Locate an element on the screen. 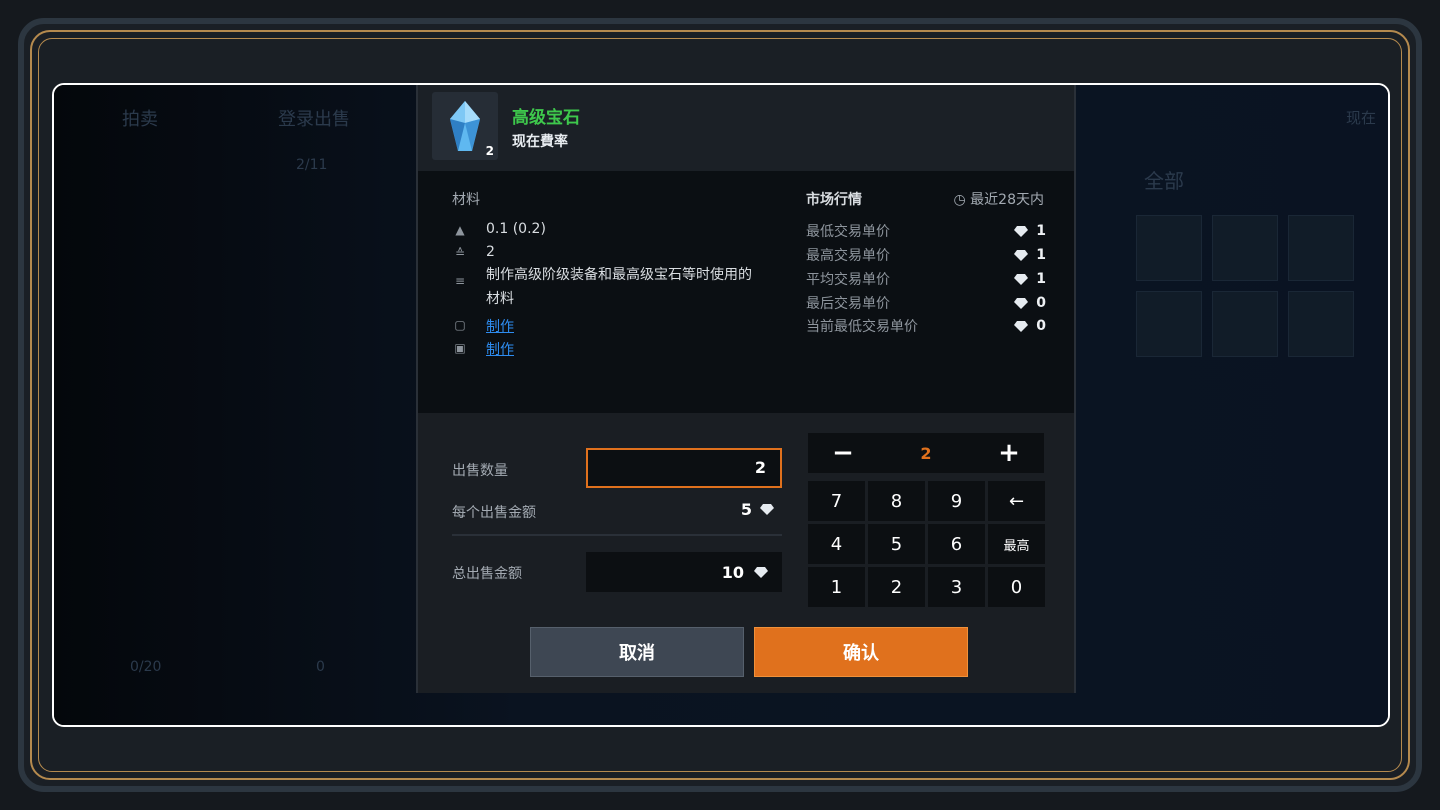 This screenshot has width=1440, height=810. market-row: 平均交易单价 1 is located at coordinates (926, 279).